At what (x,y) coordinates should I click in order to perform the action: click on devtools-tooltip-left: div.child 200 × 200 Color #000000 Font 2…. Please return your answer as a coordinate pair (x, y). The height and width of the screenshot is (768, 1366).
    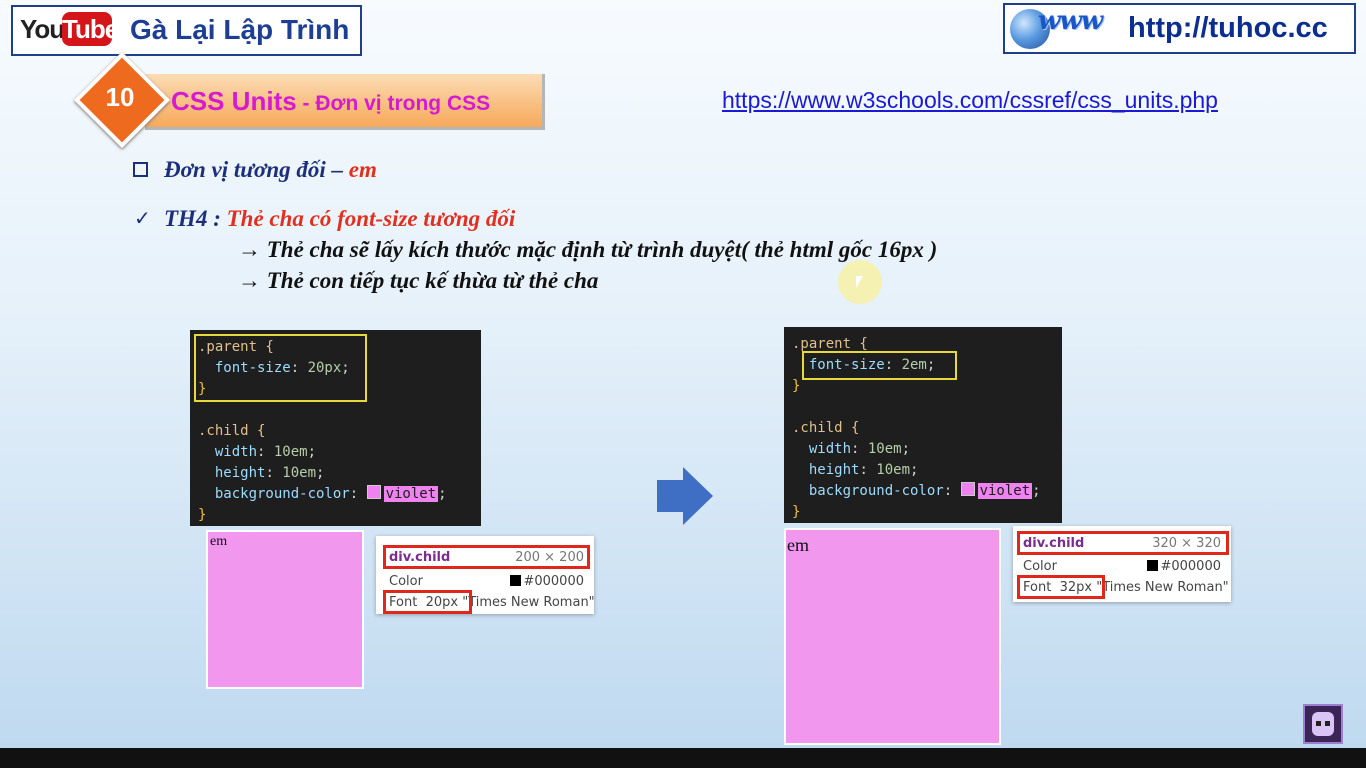
    Looking at the image, I should click on (485, 575).